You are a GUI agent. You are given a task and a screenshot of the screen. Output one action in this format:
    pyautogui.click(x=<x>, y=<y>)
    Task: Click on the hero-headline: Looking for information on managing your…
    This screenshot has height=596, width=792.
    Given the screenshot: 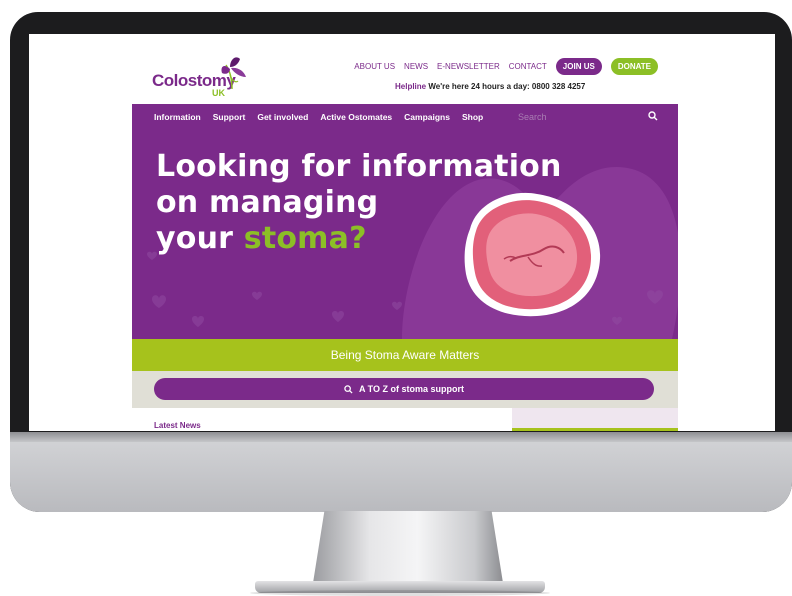 What is the action you would take?
    pyautogui.click(x=359, y=203)
    